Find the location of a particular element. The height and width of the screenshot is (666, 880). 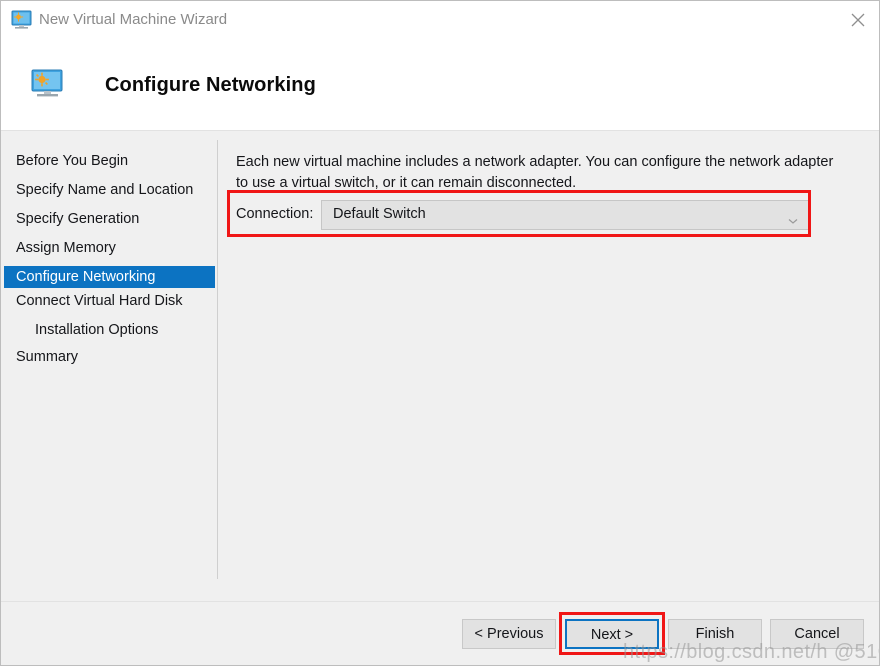

sidebar-item-assign-memory: Assign Memory is located at coordinates (109, 248).